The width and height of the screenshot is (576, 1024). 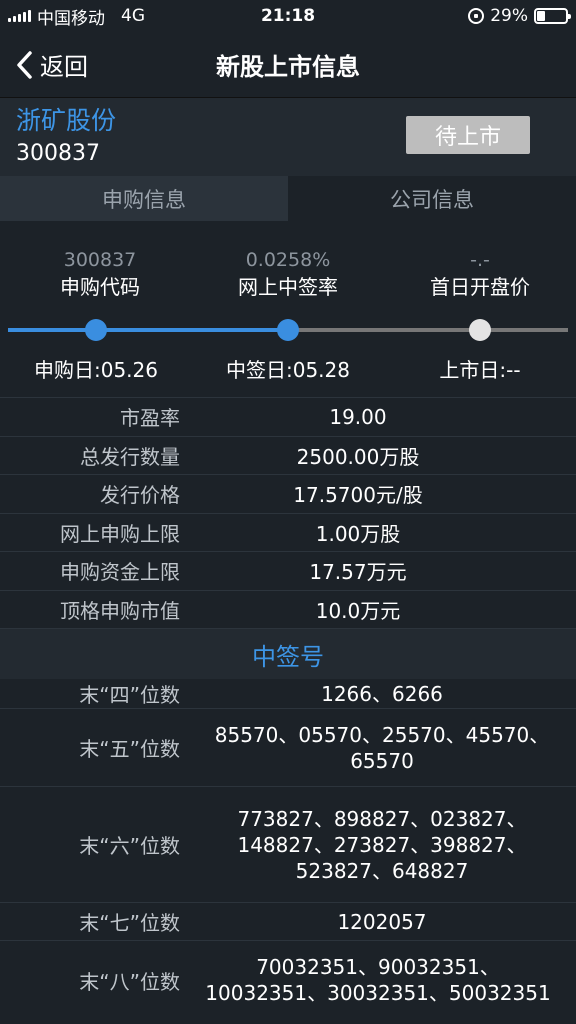 What do you see at coordinates (288, 287) in the screenshot?
I see `lottery-rate-label: 网上中签率` at bounding box center [288, 287].